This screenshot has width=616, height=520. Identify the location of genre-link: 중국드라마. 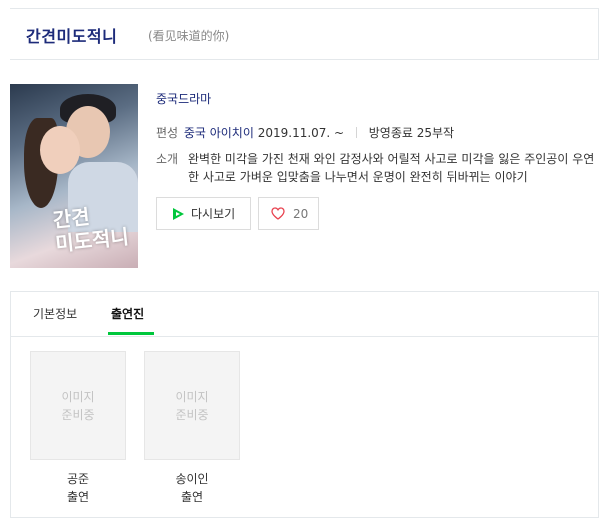
(183, 98).